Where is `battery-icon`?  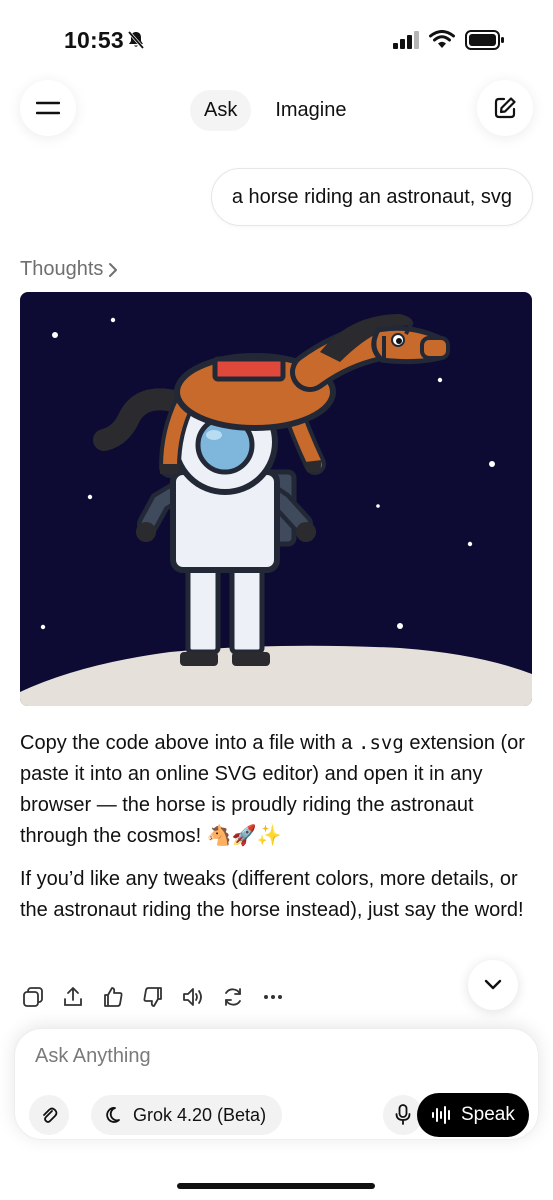 battery-icon is located at coordinates (484, 40).